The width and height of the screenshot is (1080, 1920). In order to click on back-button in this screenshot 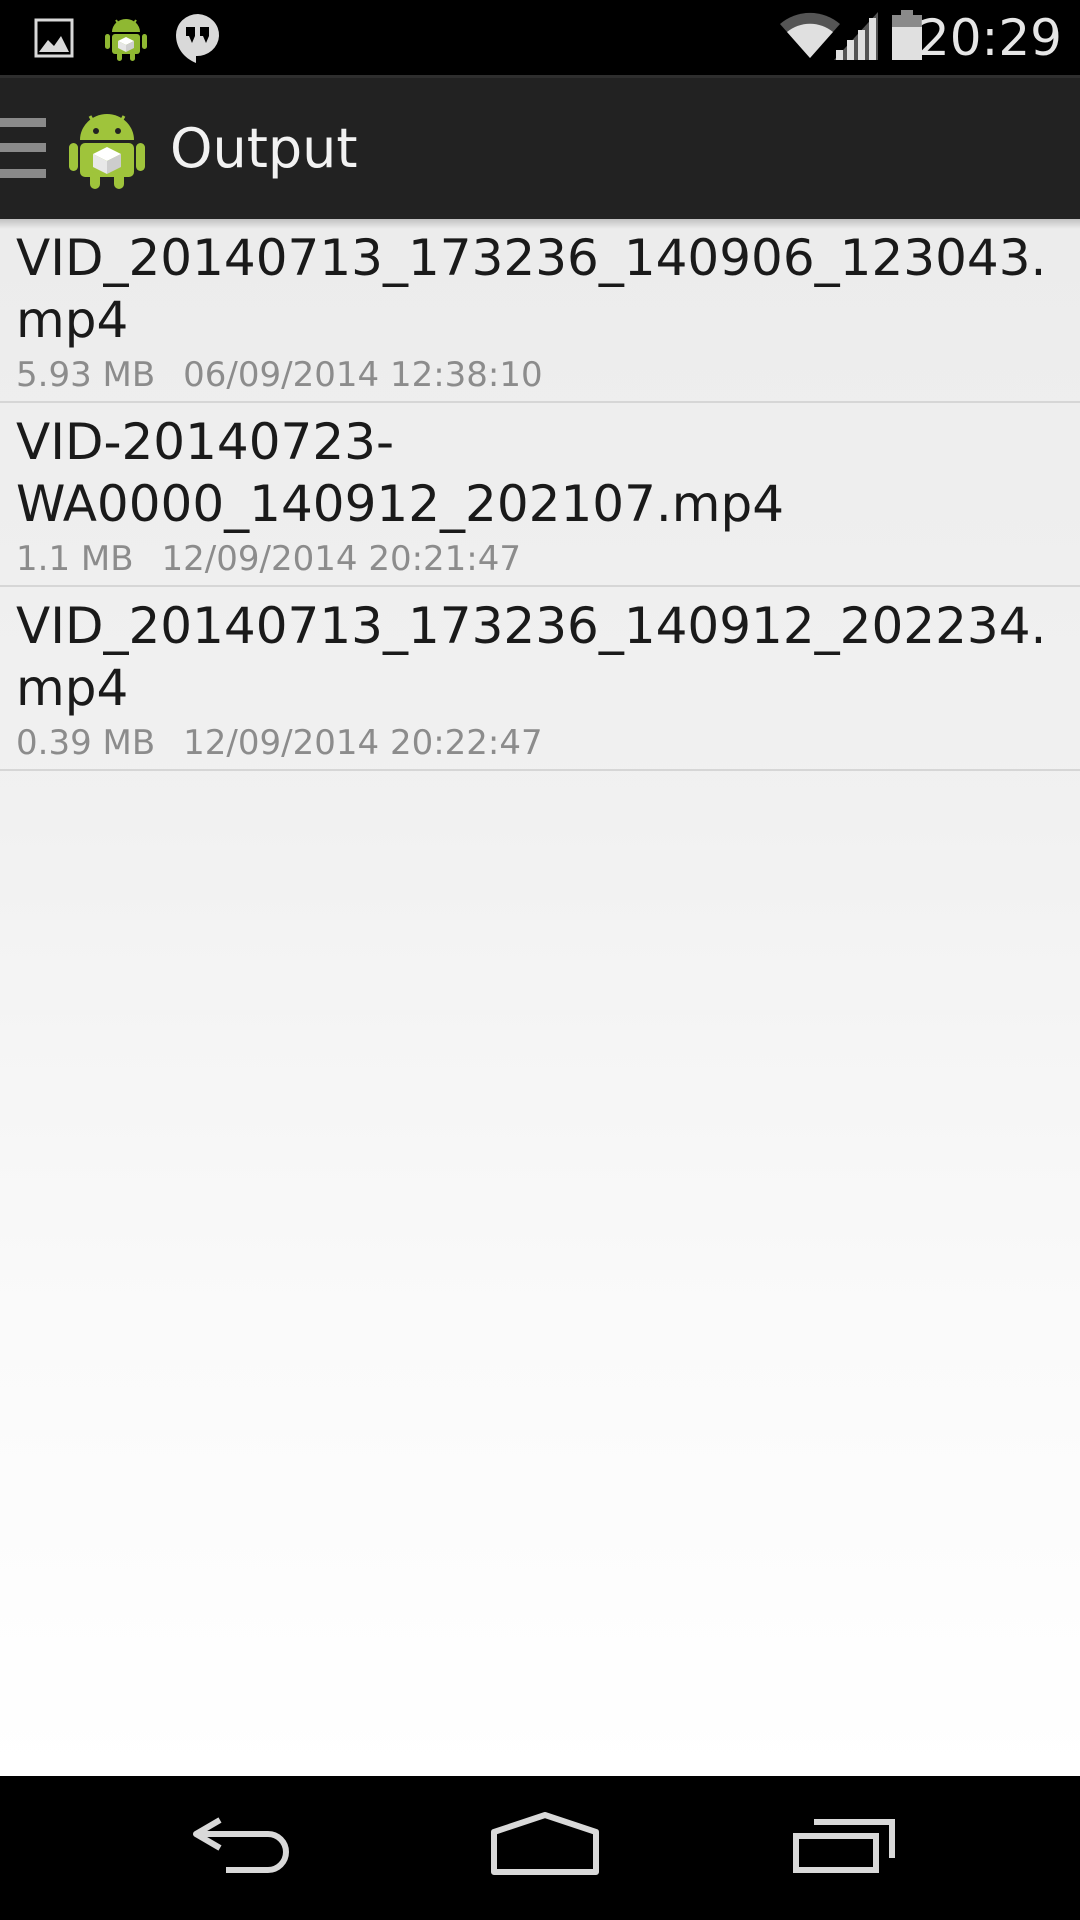, I will do `click(240, 1848)`.